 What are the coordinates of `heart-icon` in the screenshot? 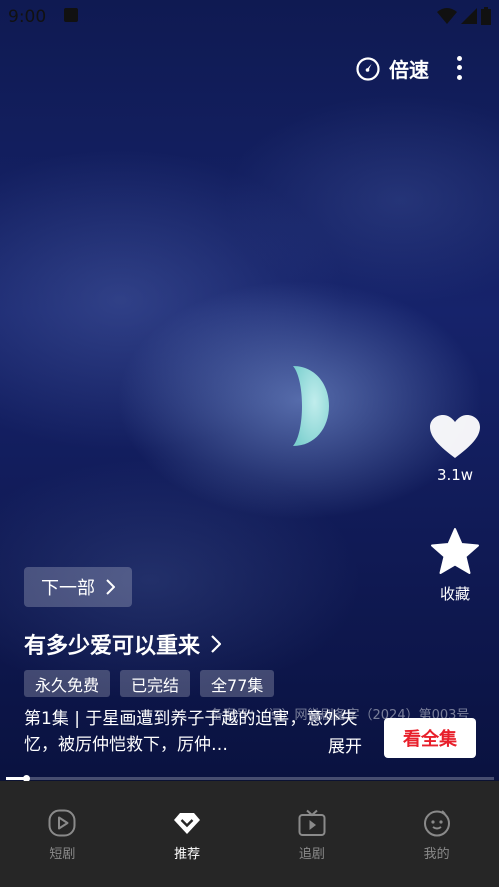 It's located at (455, 436).